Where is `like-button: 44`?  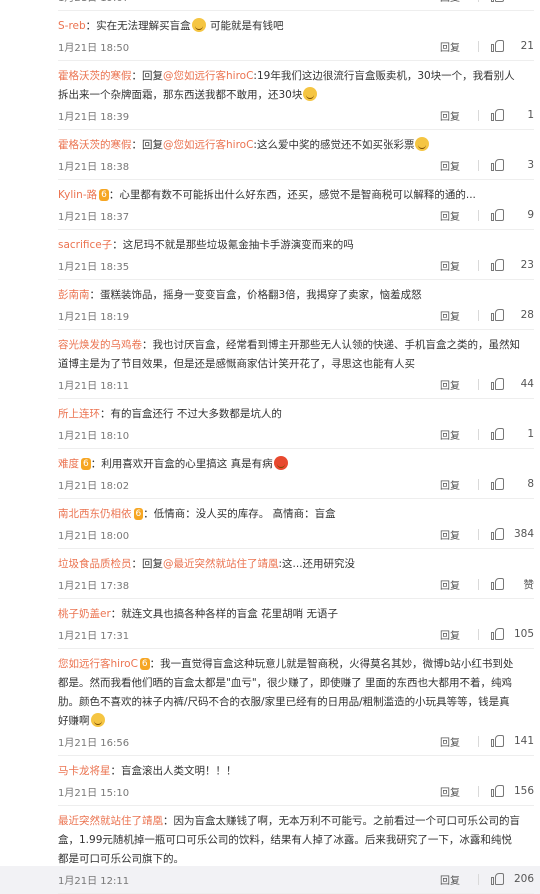 like-button: 44 is located at coordinates (512, 384).